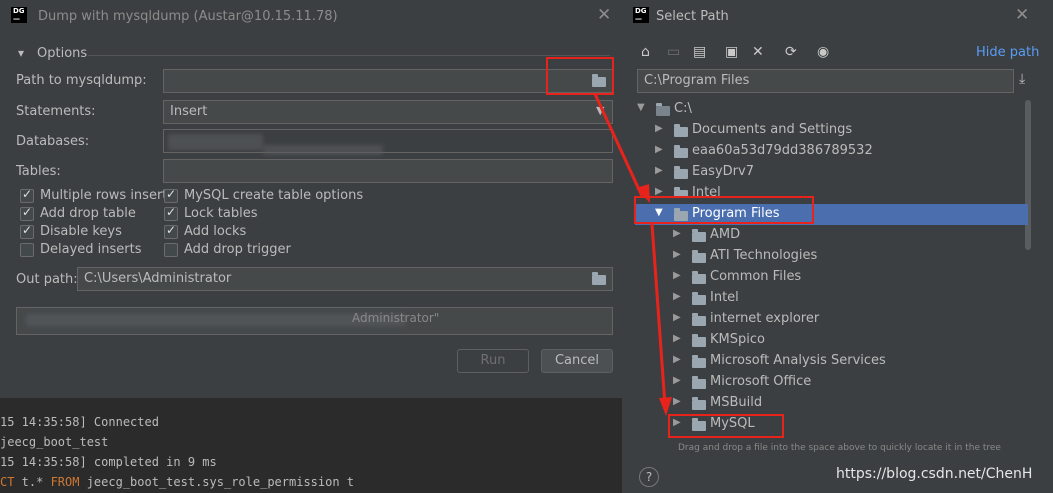  I want to click on annotation-arrows, so click(632, 254).